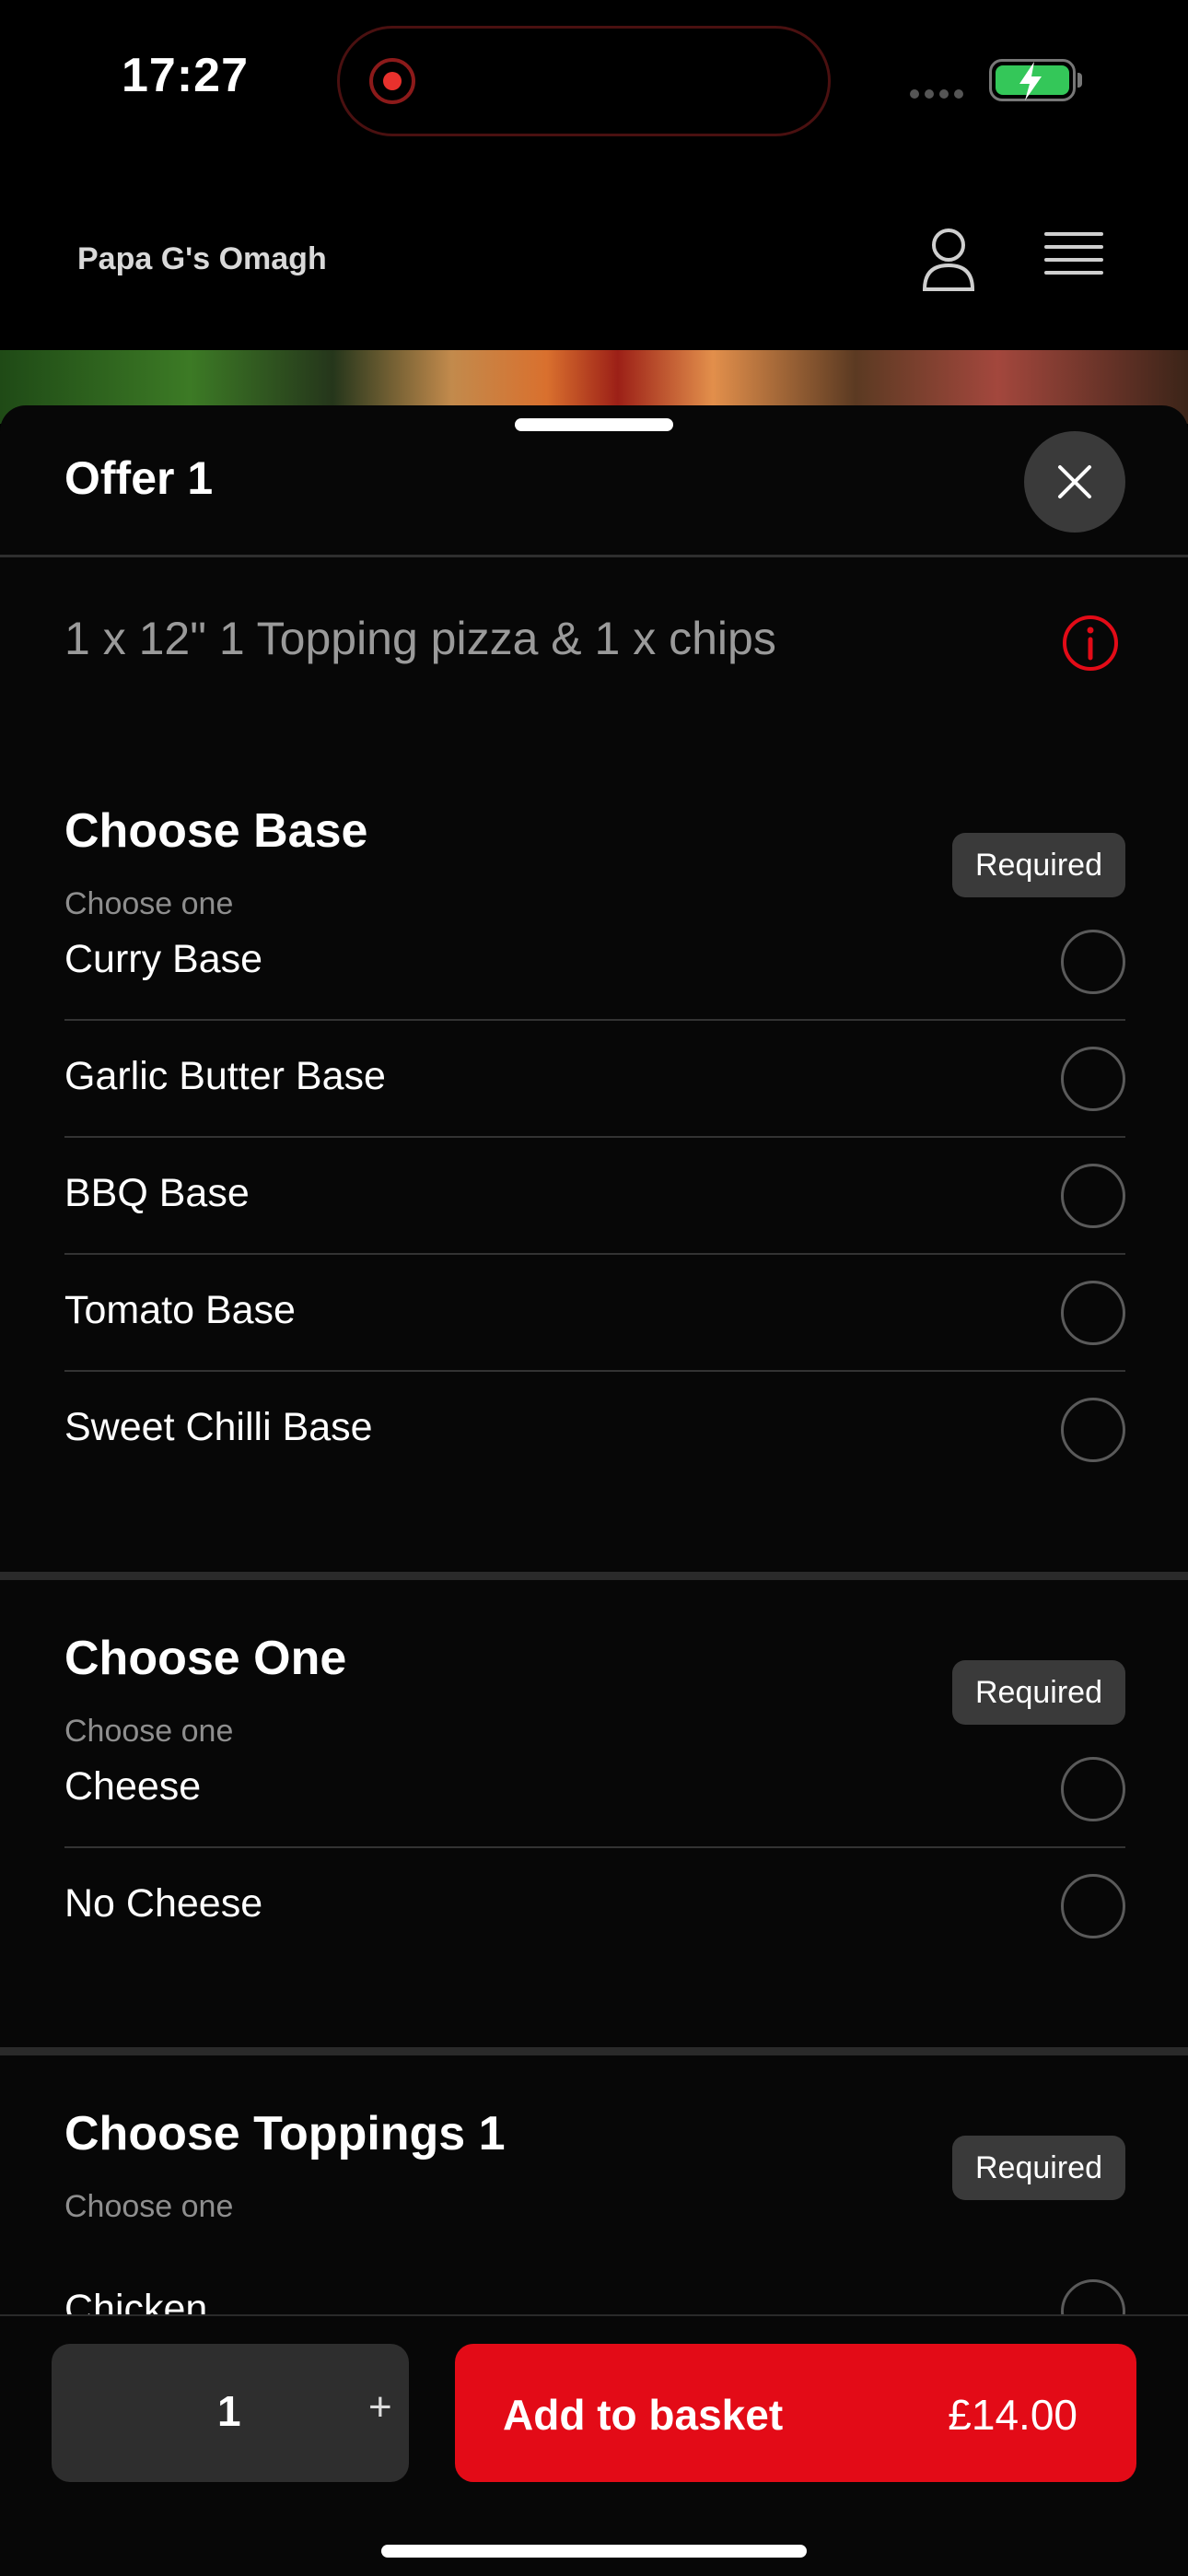 Image resolution: width=1188 pixels, height=2576 pixels. I want to click on close-icon, so click(1074, 482).